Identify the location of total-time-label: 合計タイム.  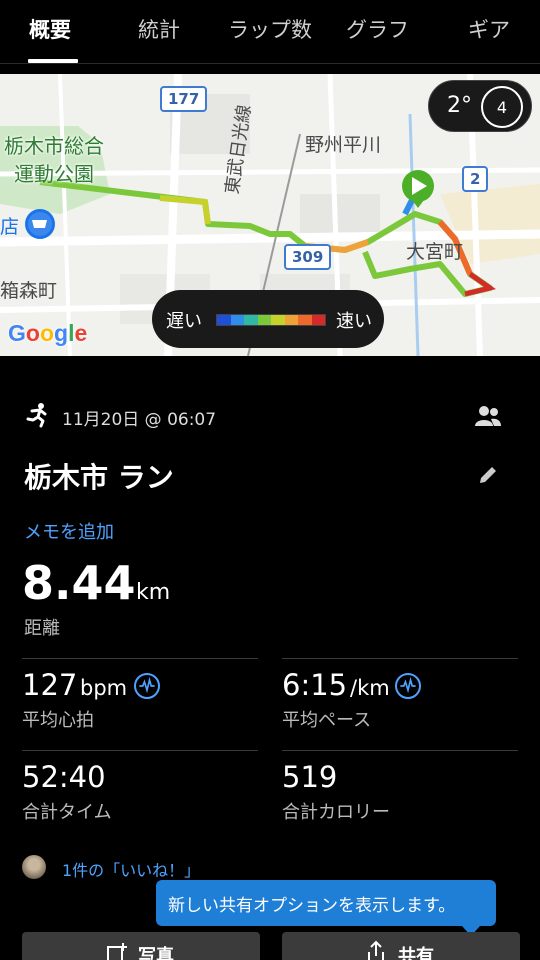
(67, 812).